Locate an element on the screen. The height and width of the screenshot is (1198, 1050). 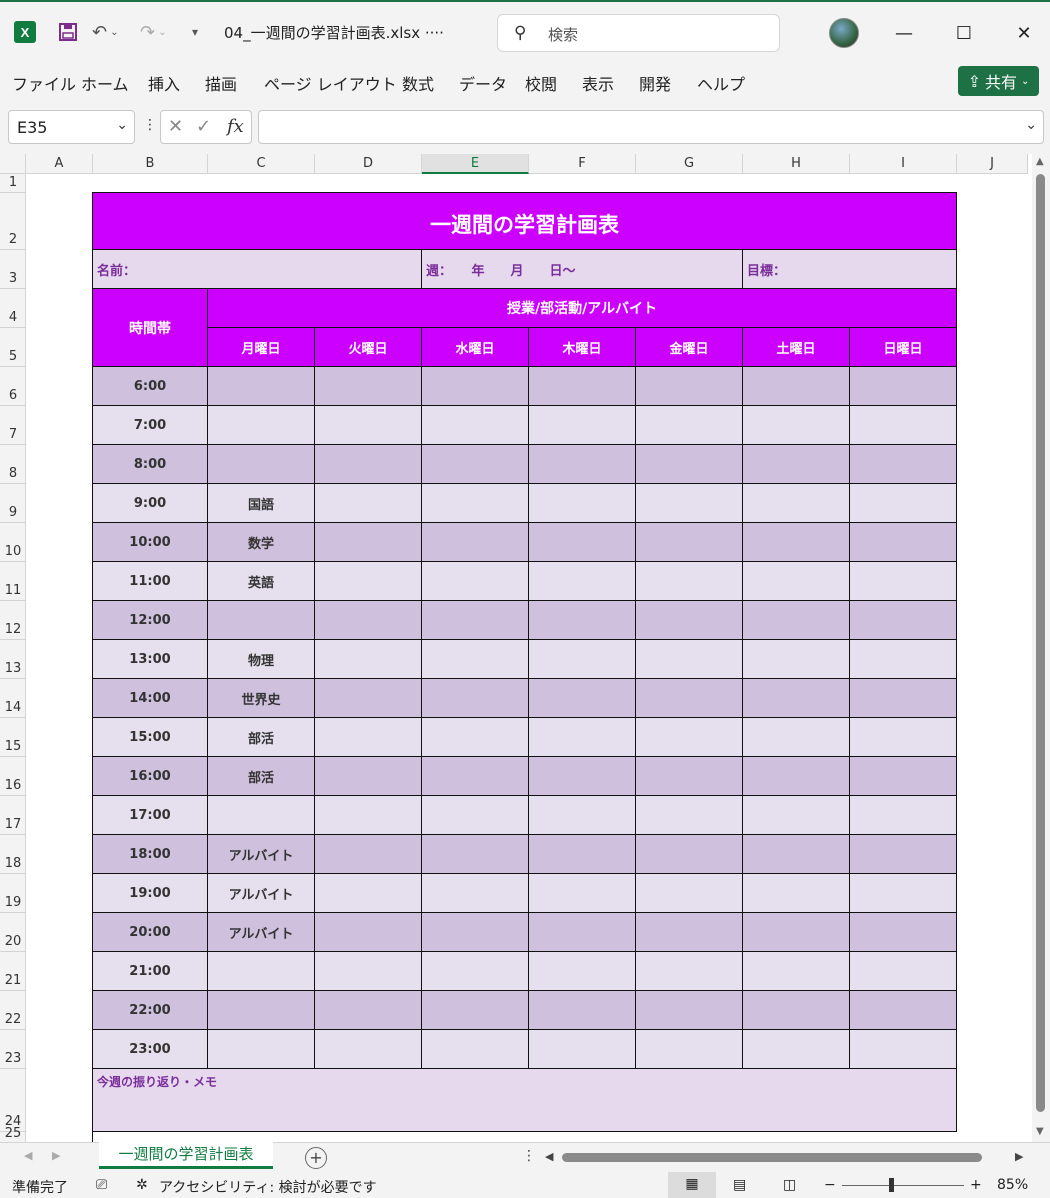
row-header-19: 19 is located at coordinates (13, 893).